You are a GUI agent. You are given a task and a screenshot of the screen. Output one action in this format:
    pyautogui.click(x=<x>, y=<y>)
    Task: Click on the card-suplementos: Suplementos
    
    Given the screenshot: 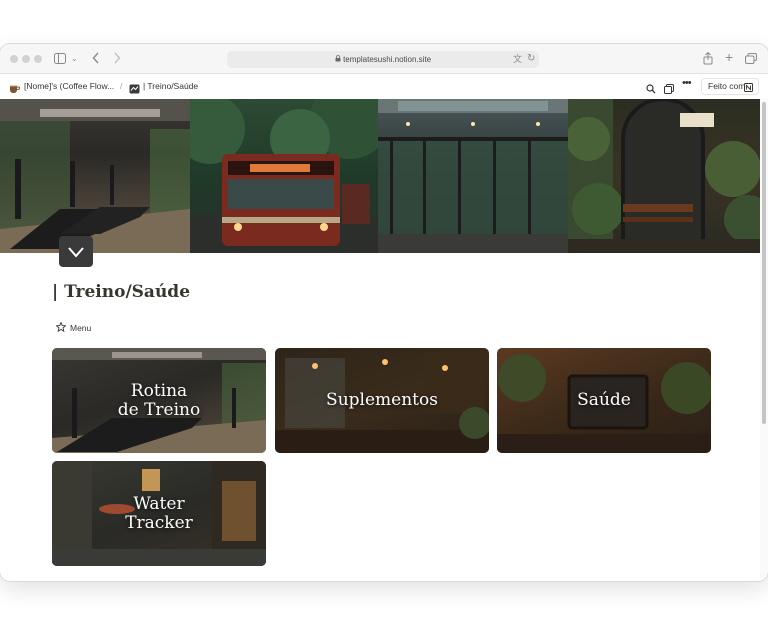 What is the action you would take?
    pyautogui.click(x=382, y=400)
    